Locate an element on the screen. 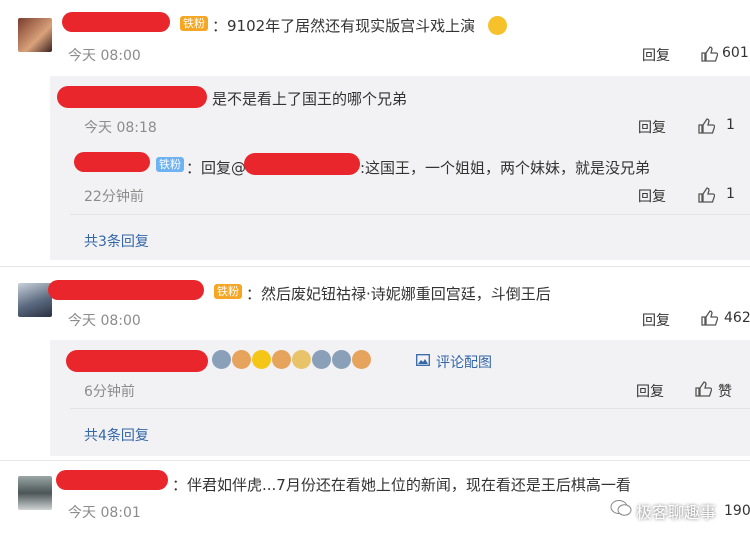 The image size is (750, 541). image-link: 评论配图 is located at coordinates (464, 362).